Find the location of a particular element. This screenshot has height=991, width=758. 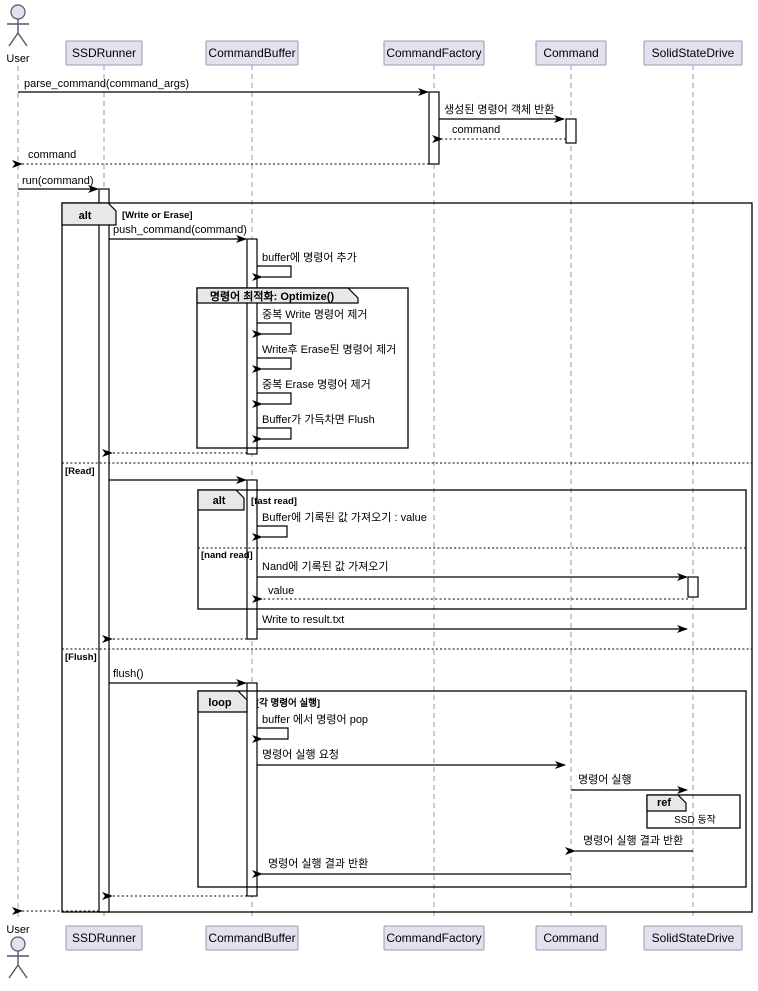

lifeline-label-command: Command is located at coordinates (570, 53).